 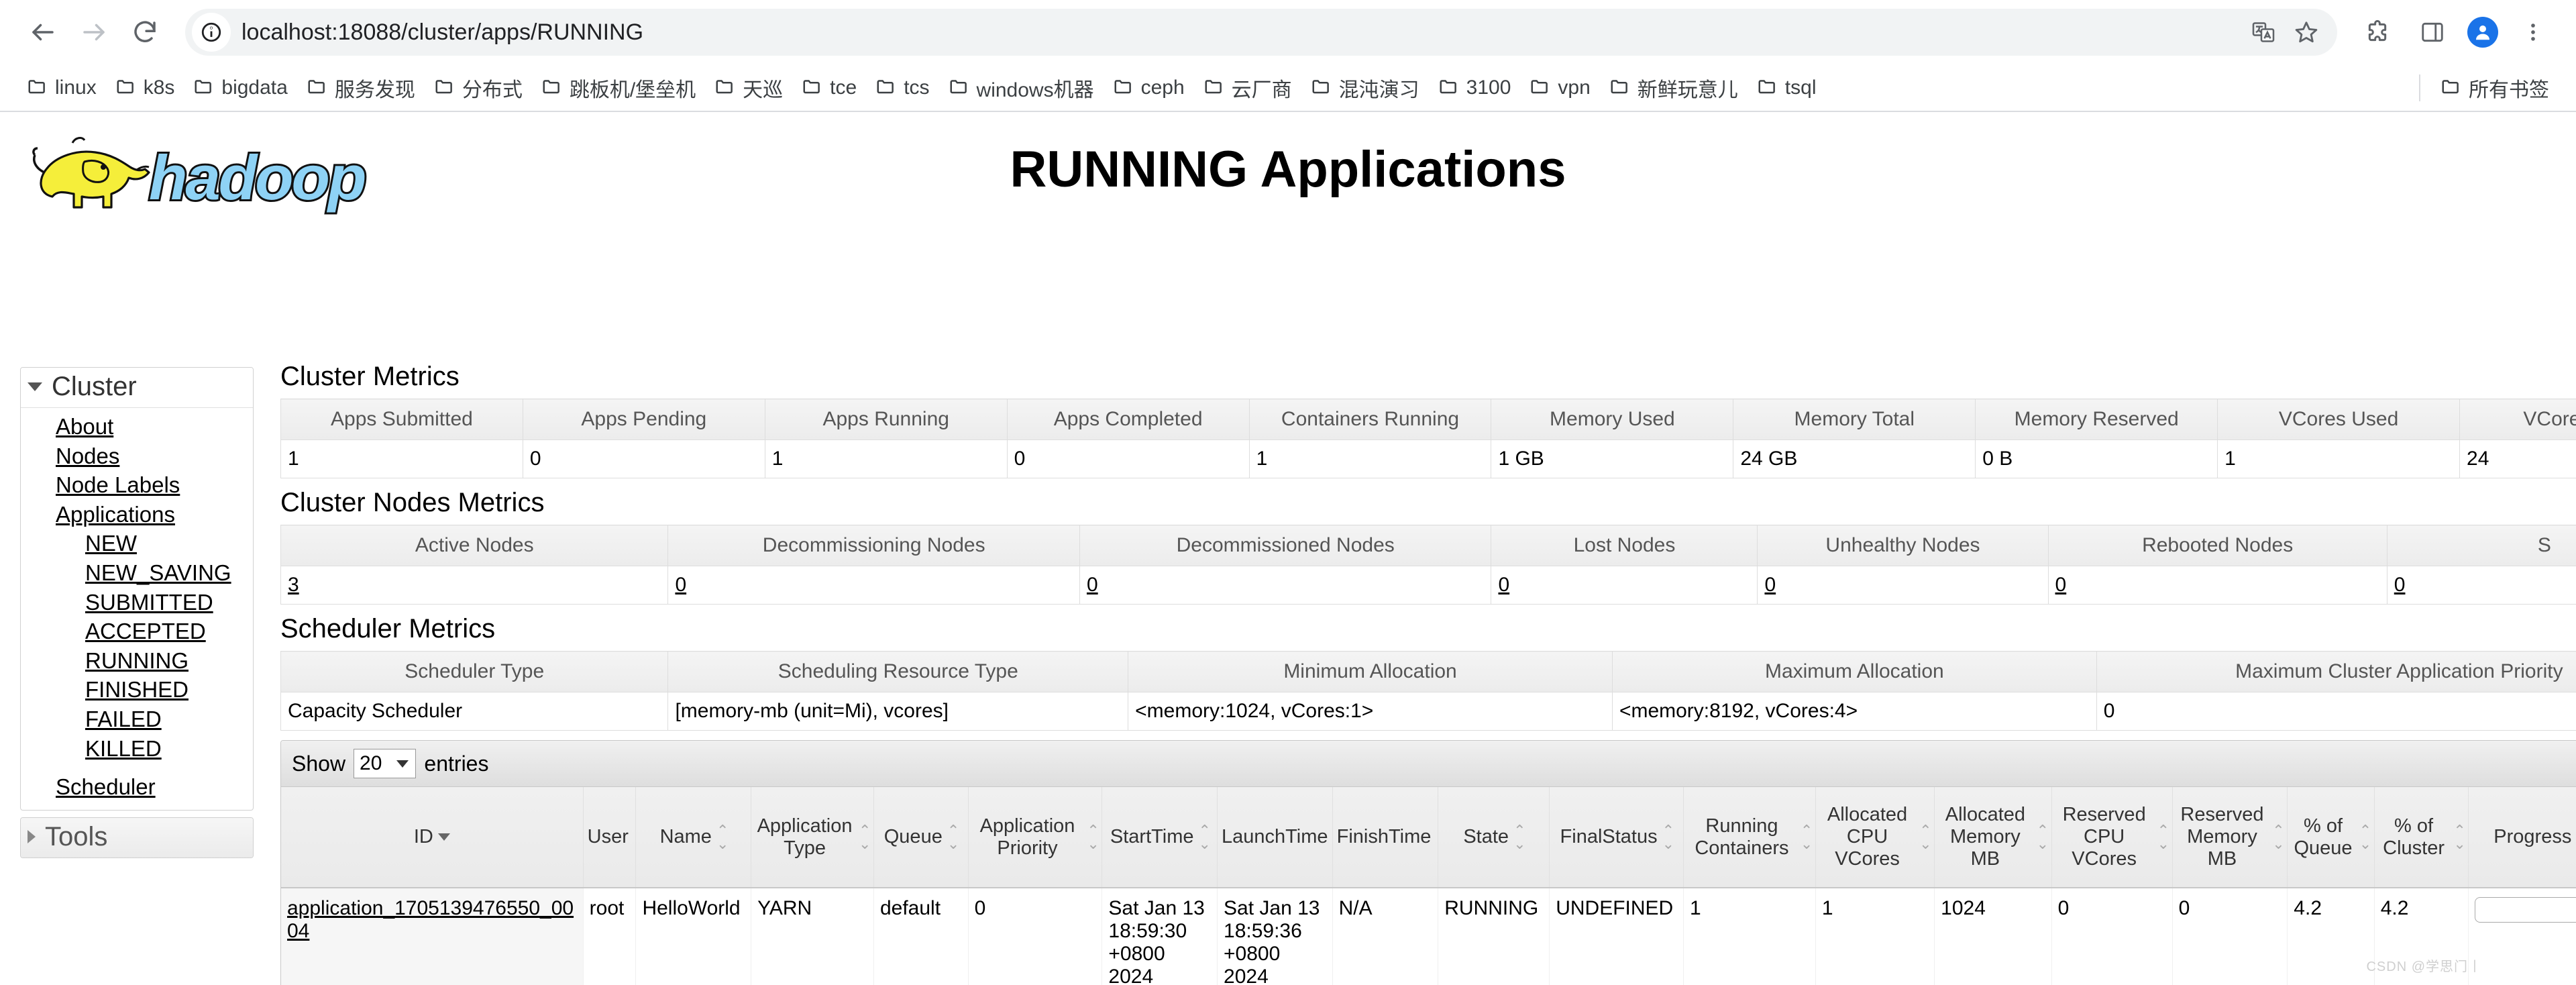 I want to click on col-apps-pending: Apps Pending, so click(x=643, y=419).